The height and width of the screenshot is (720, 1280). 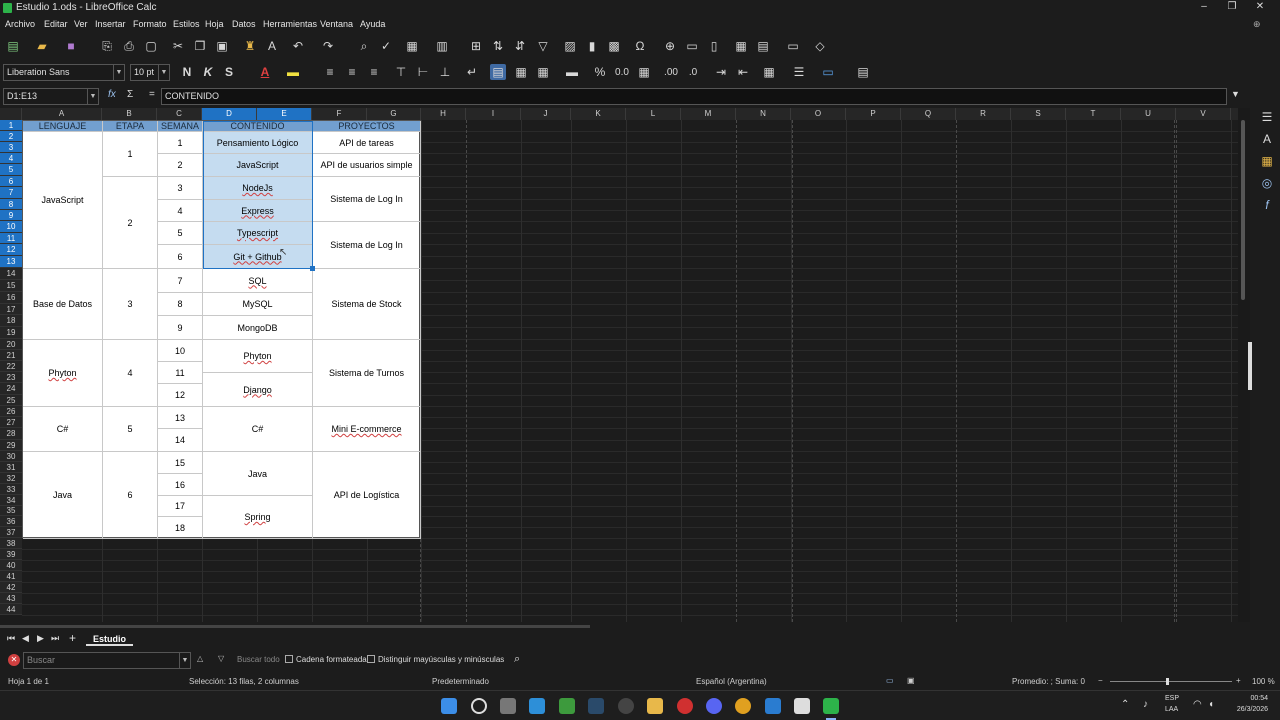 What do you see at coordinates (11, 411) in the screenshot?
I see `row-header: 26` at bounding box center [11, 411].